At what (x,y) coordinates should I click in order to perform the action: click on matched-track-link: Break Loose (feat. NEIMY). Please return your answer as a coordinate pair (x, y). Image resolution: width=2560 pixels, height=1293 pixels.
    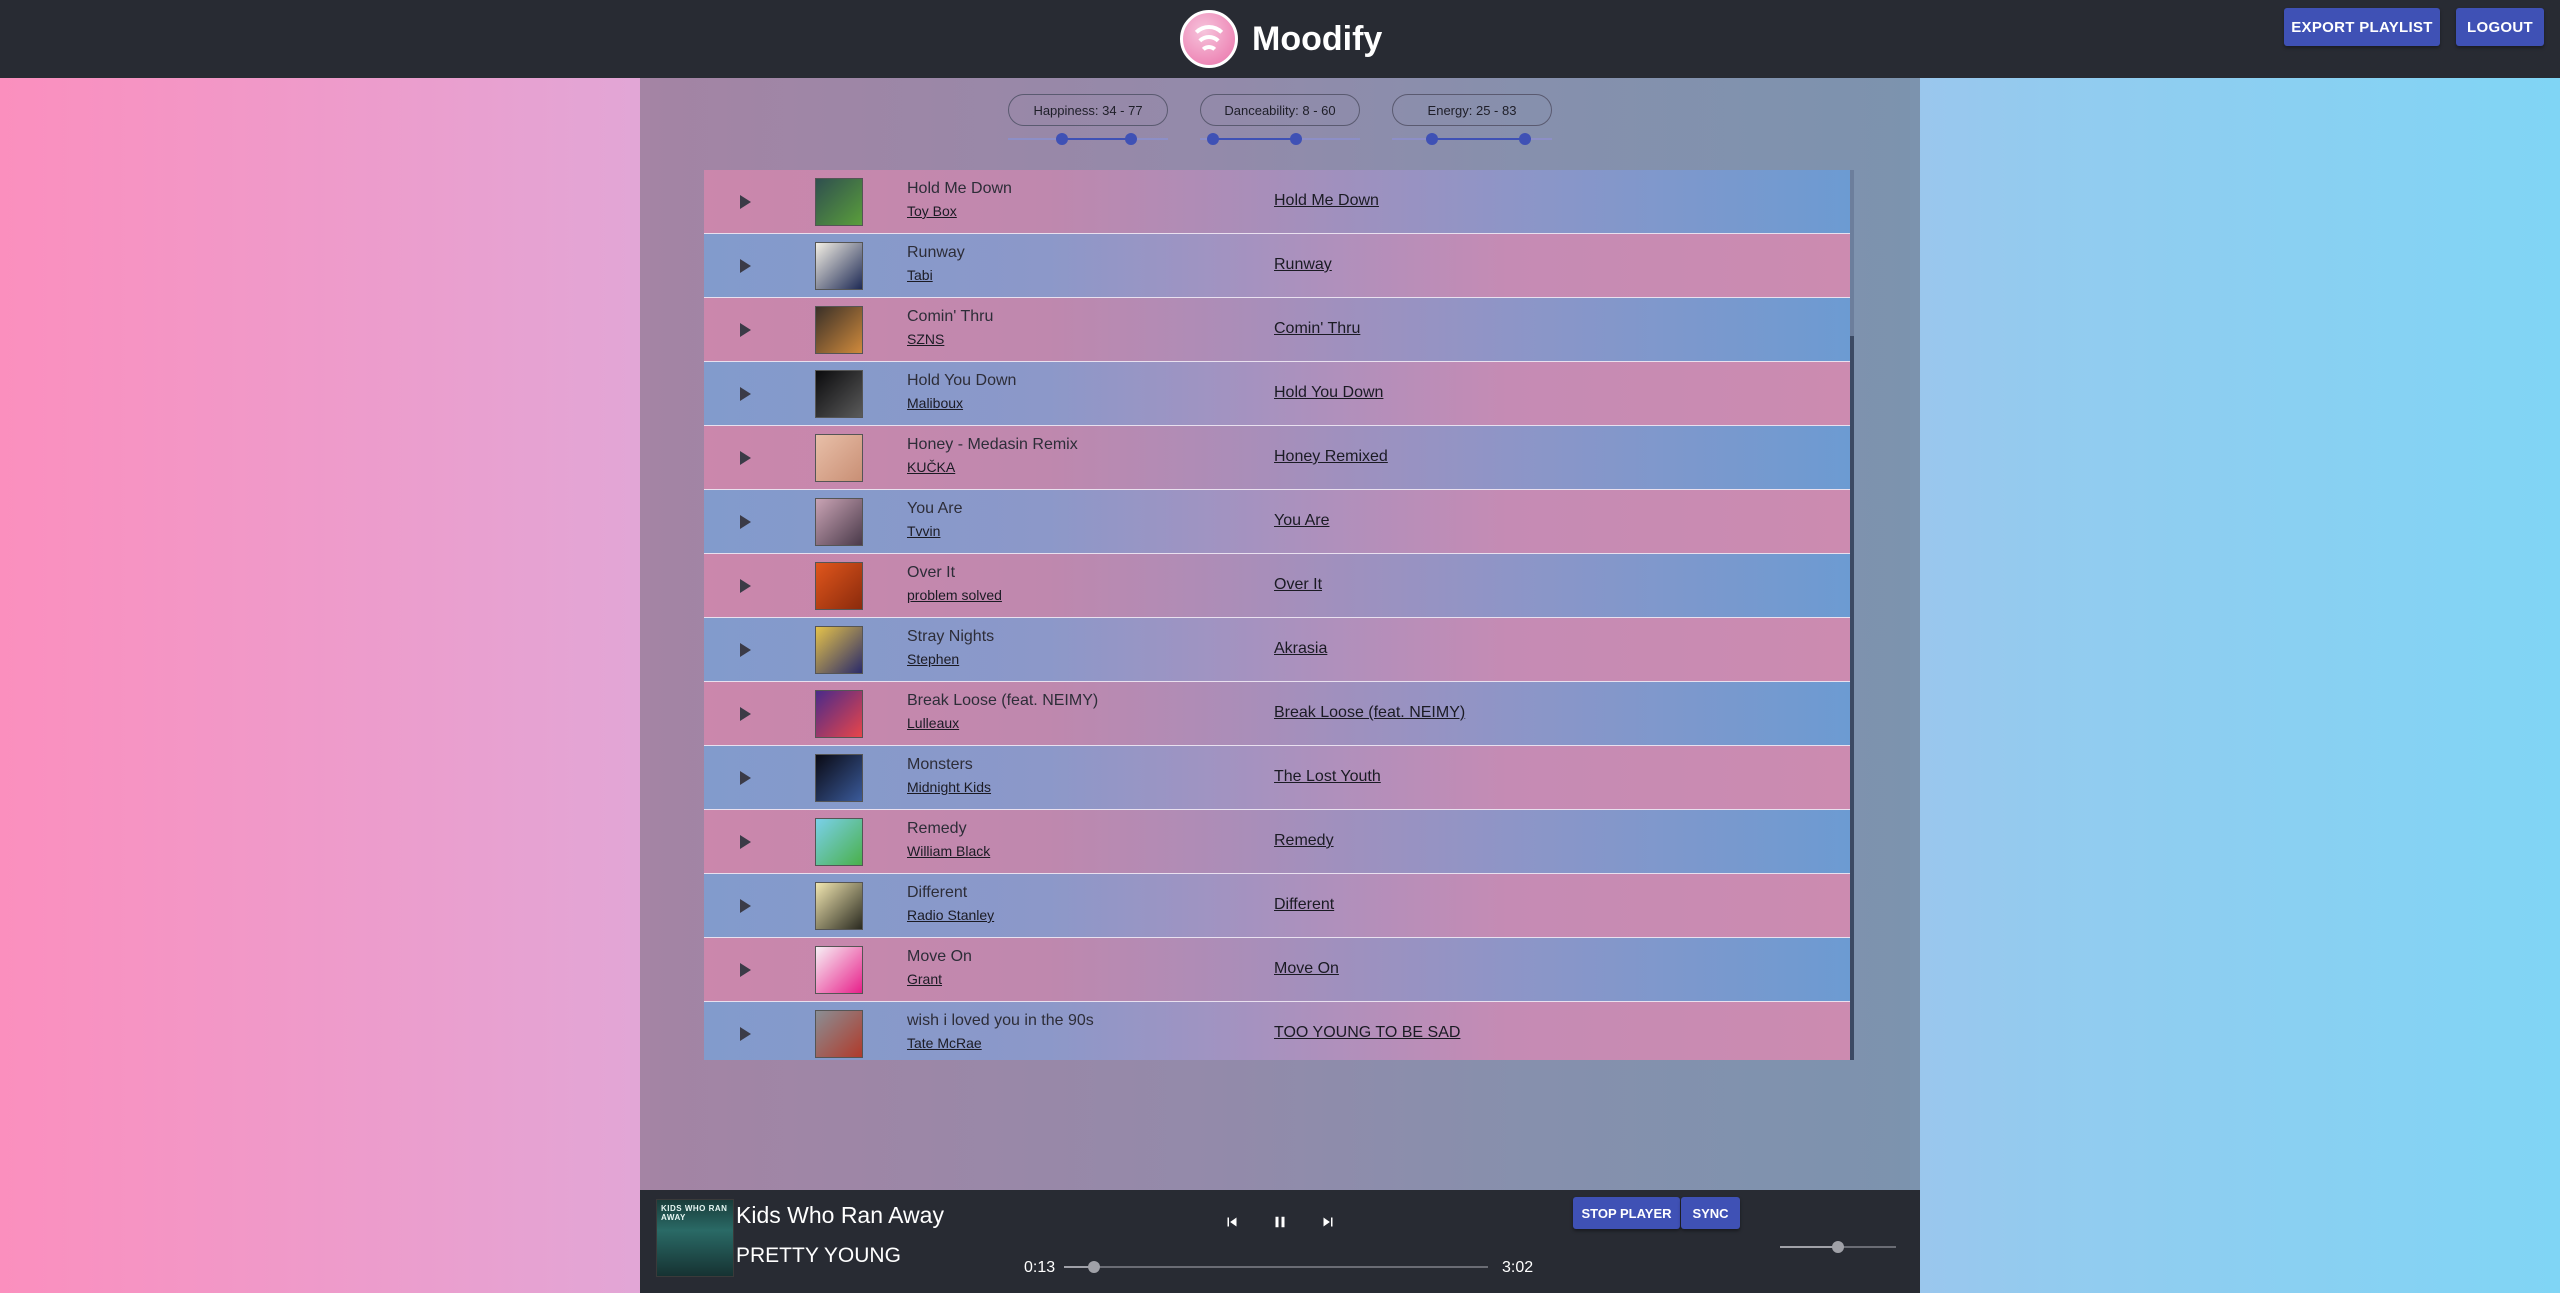
    Looking at the image, I should click on (1369, 713).